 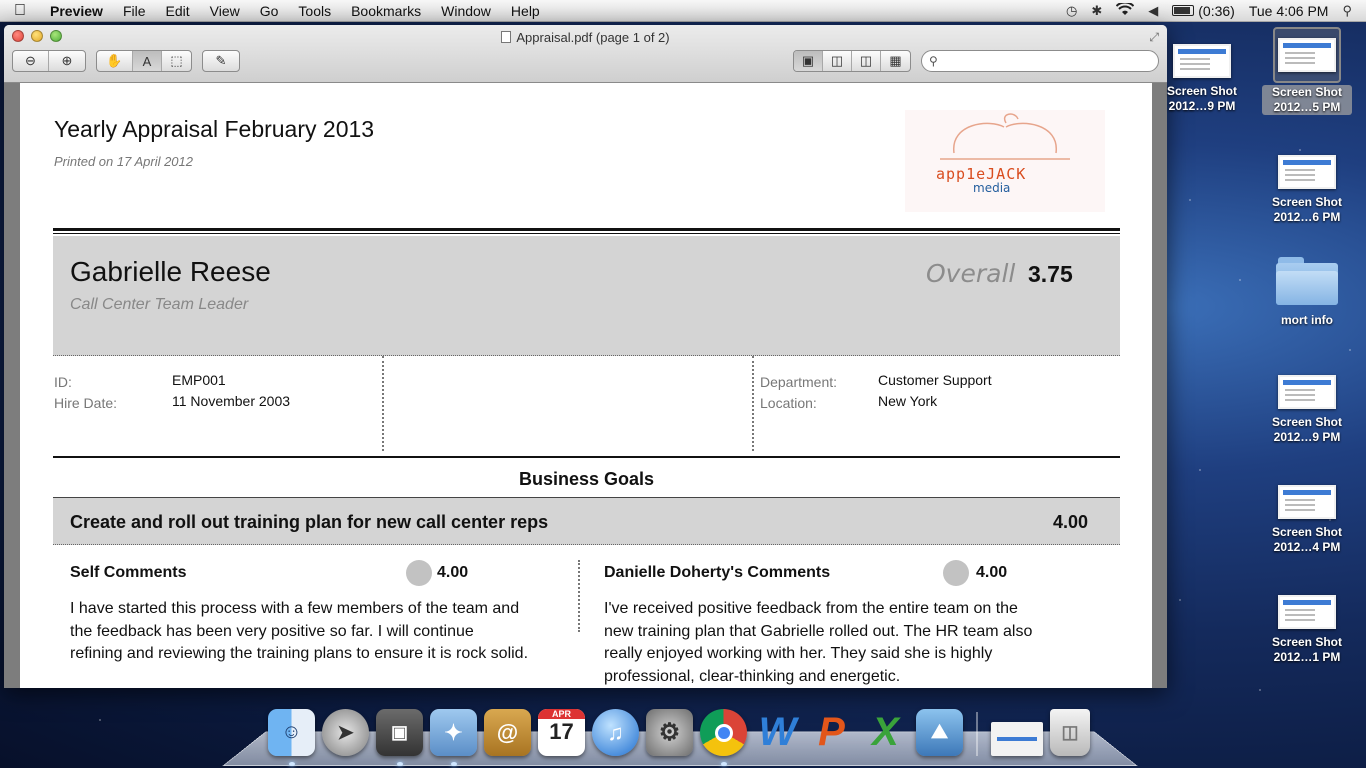 I want to click on overall-score: 3.75, so click(x=1050, y=274).